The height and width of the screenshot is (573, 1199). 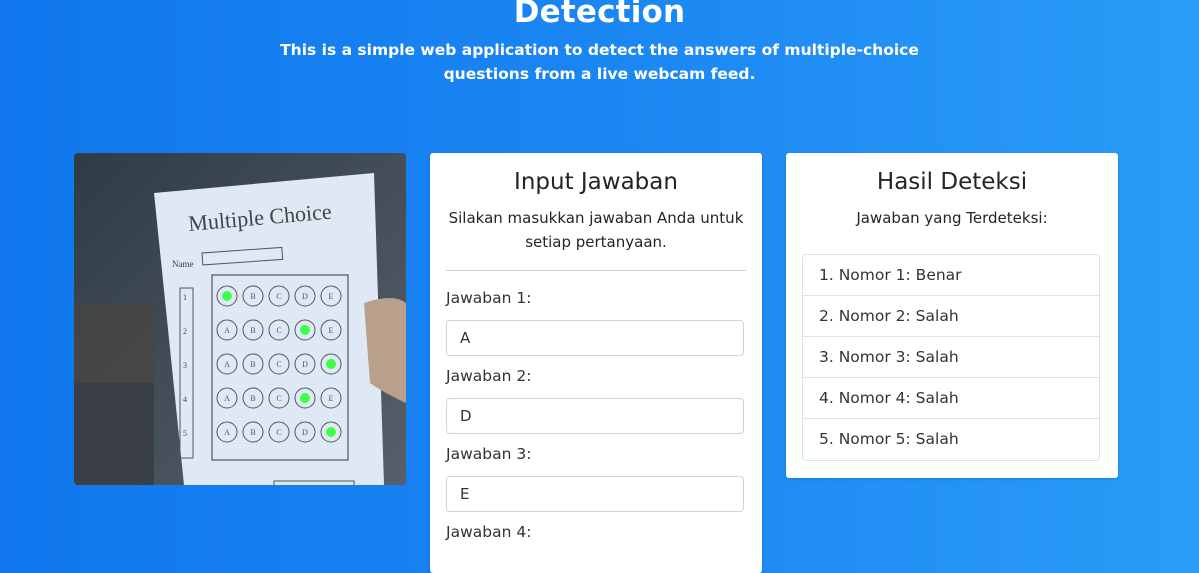 What do you see at coordinates (489, 376) in the screenshot?
I see `answer-2-label: Jawaban 2:` at bounding box center [489, 376].